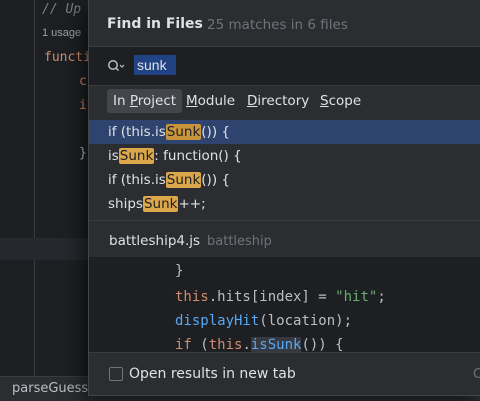  Describe the element at coordinates (476, 374) in the screenshot. I see `footer-button-edge: C` at that location.